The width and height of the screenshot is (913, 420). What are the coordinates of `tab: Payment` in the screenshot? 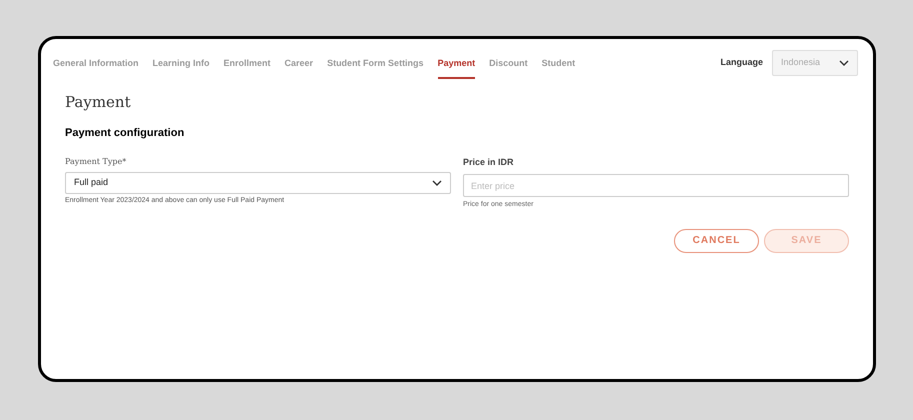 It's located at (457, 67).